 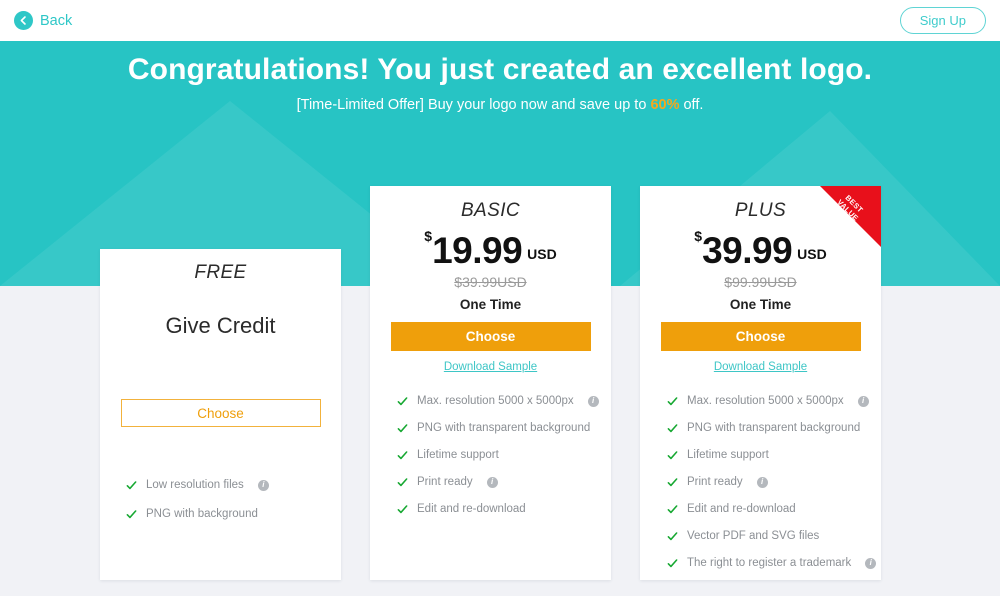 I want to click on discount-badge: 60%, so click(x=665, y=105).